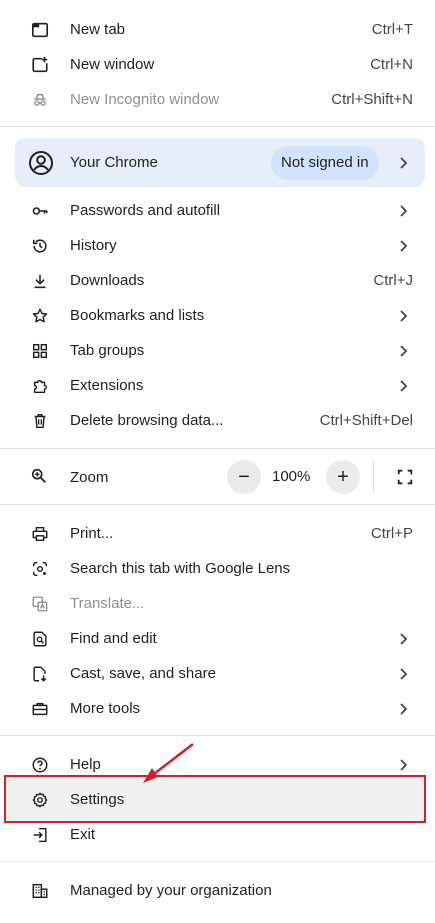  What do you see at coordinates (113, 638) in the screenshot?
I see `menu-item-label: Find and edit` at bounding box center [113, 638].